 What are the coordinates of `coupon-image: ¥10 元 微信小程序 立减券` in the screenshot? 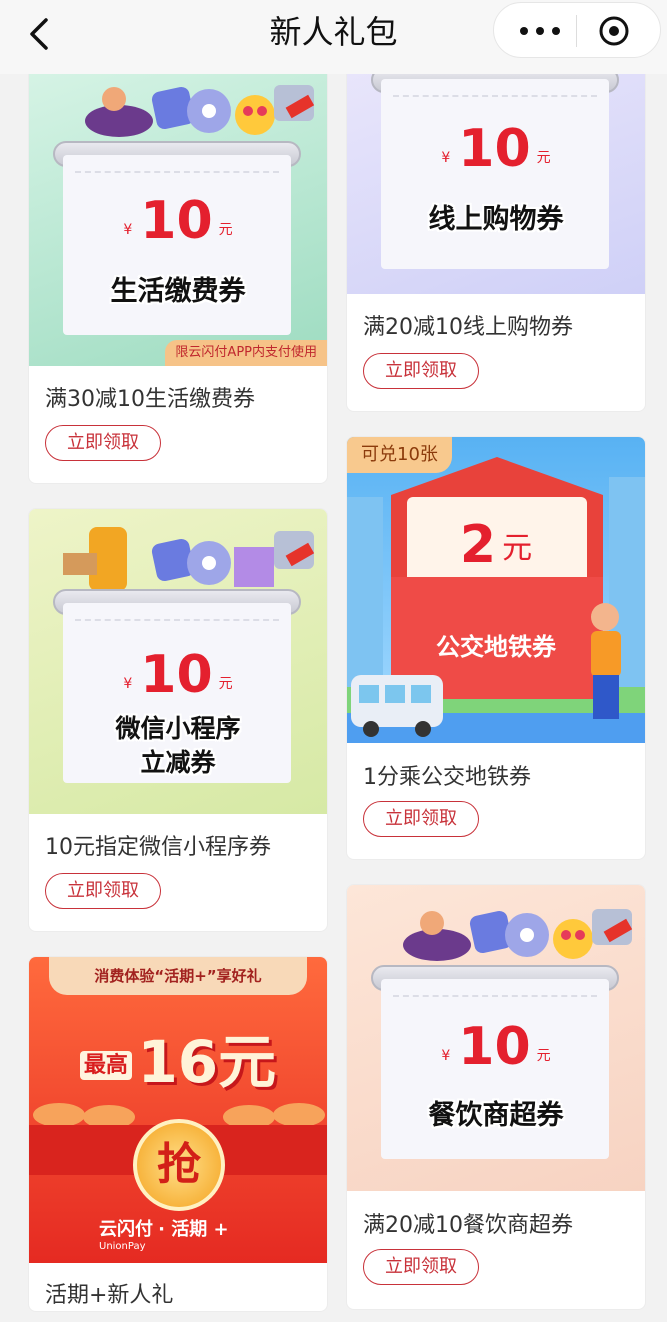 It's located at (178, 661).